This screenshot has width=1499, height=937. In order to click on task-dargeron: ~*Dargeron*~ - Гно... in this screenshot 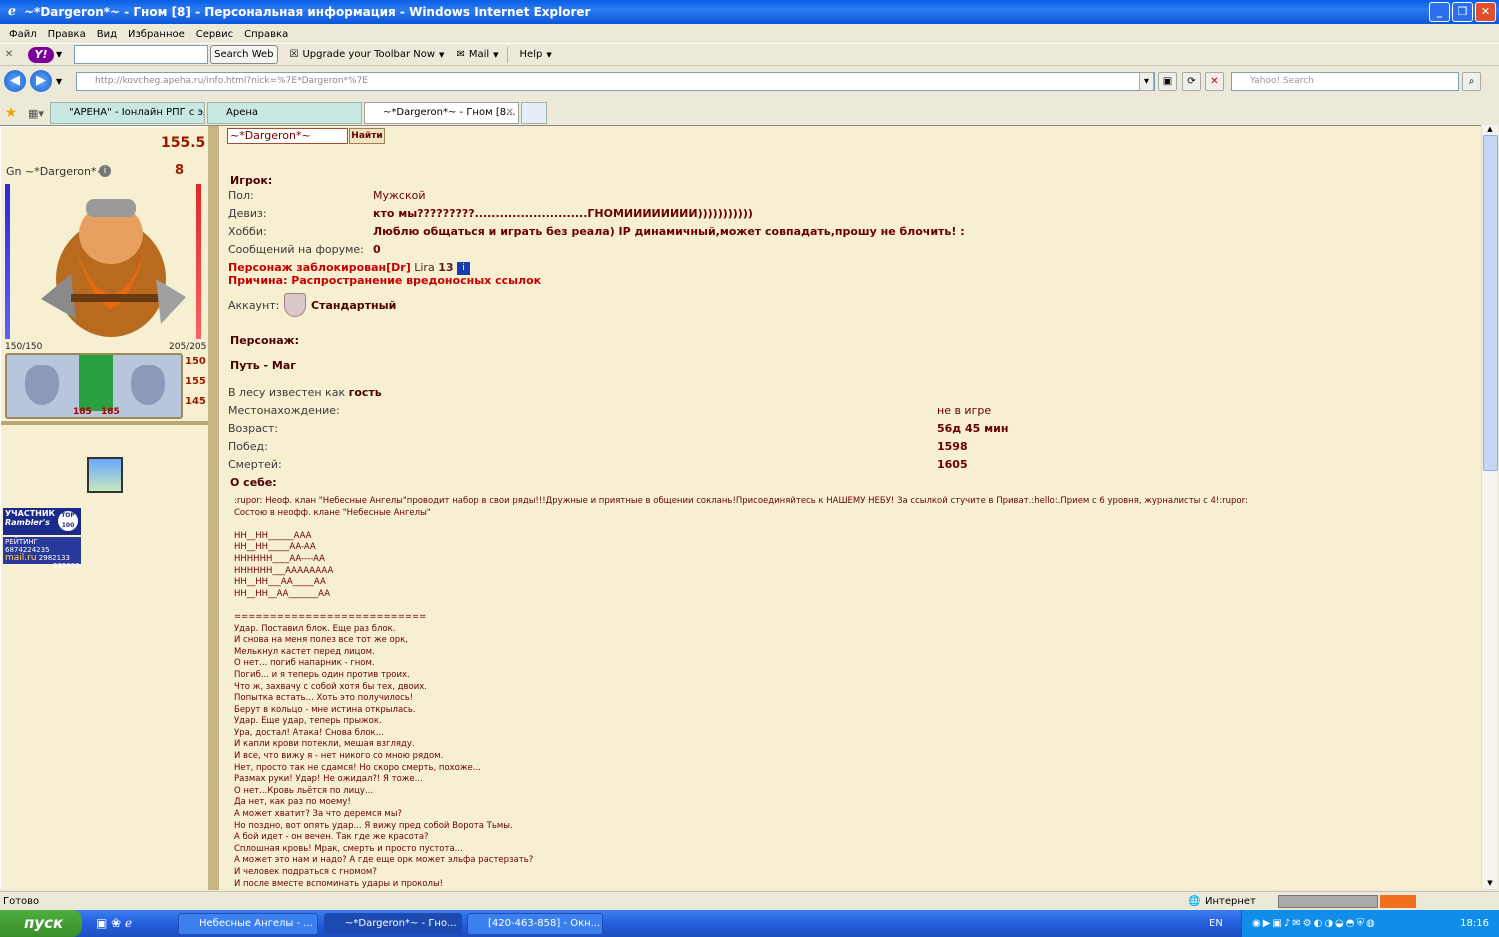, I will do `click(393, 924)`.